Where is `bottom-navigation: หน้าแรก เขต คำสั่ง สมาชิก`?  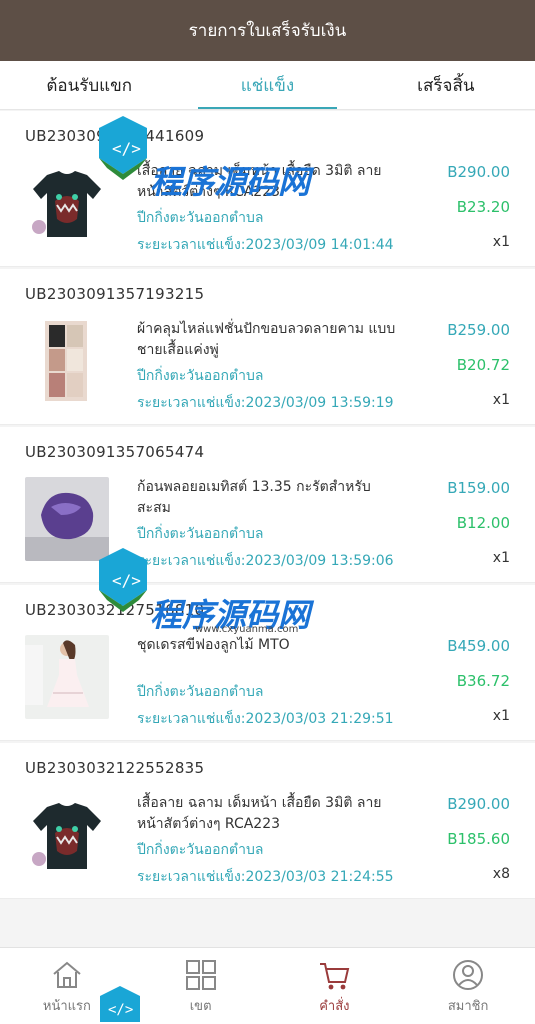 bottom-navigation: หน้าแรก เขต คำสั่ง สมาชิก is located at coordinates (267, 985).